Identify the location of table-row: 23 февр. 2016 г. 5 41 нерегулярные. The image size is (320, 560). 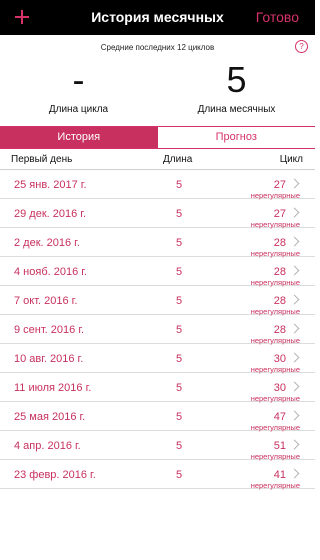
(157, 475).